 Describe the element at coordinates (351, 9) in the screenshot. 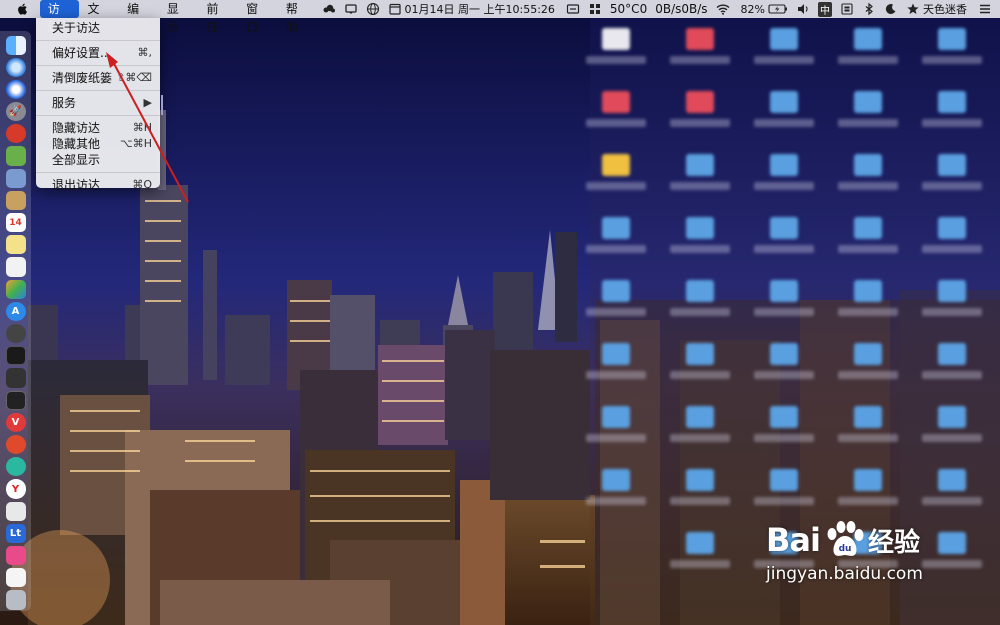

I see `notification-icon` at that location.